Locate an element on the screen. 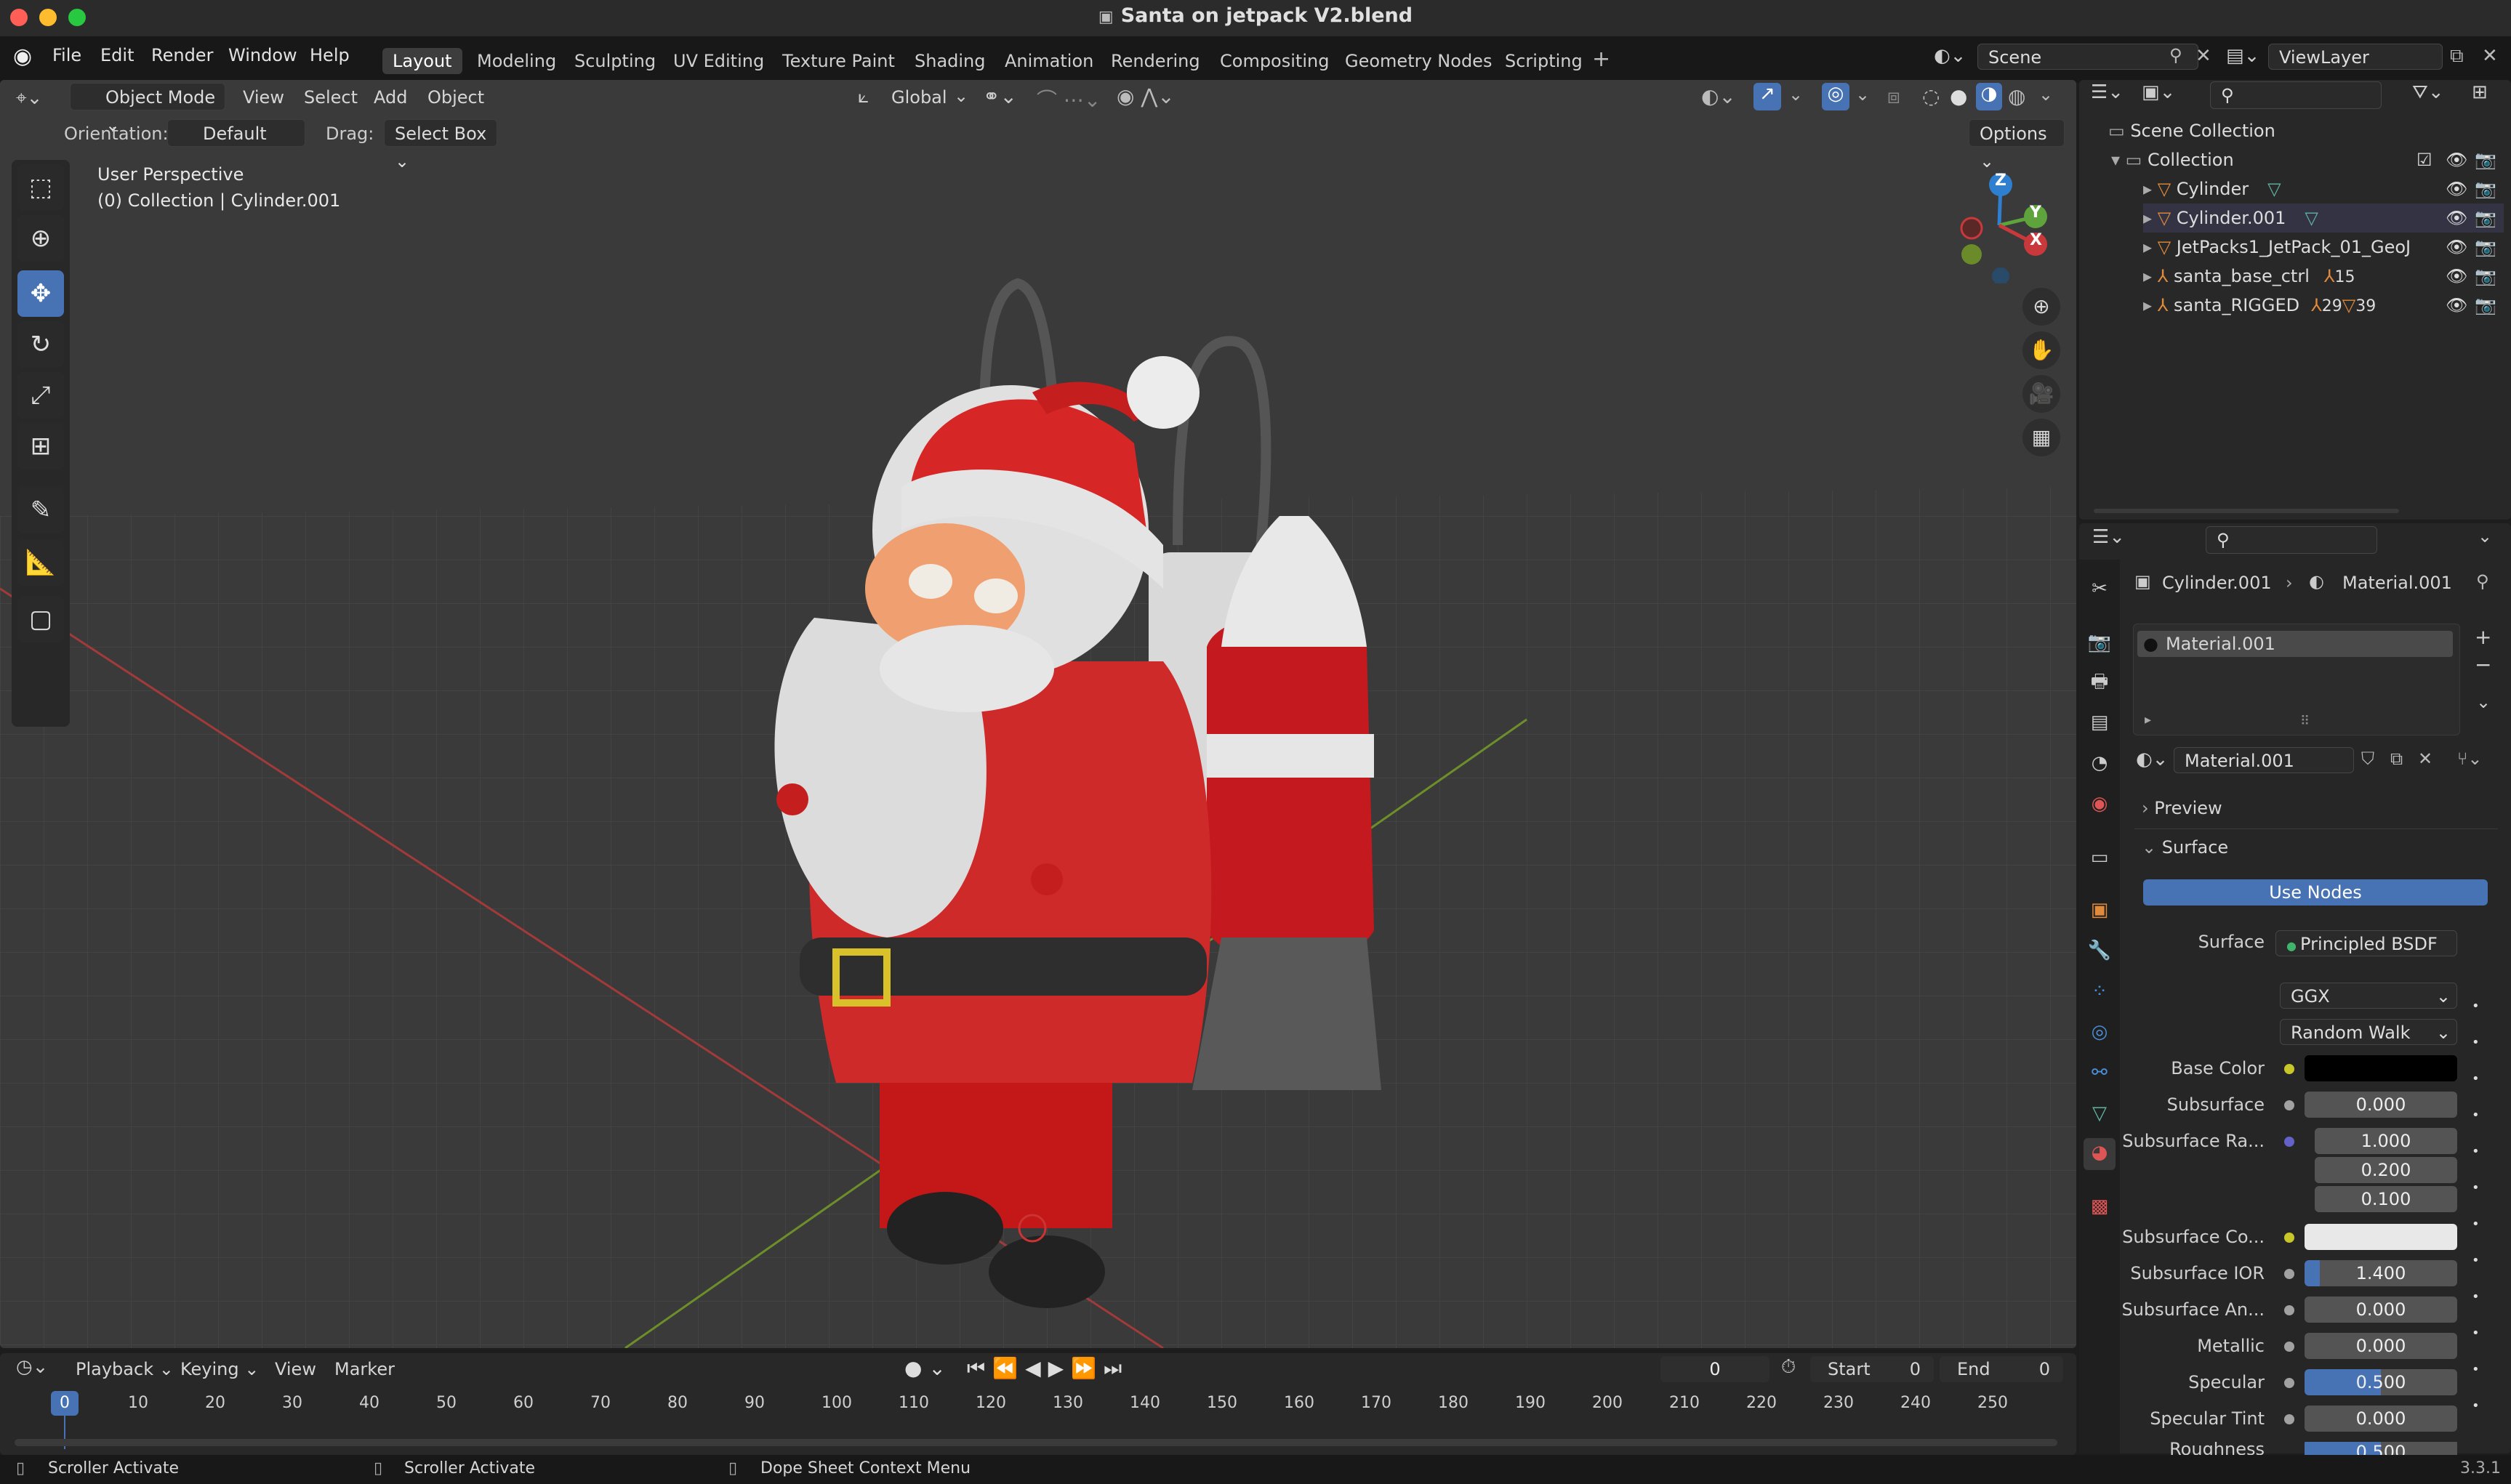  scene-field: Scene is located at coordinates (2088, 57).